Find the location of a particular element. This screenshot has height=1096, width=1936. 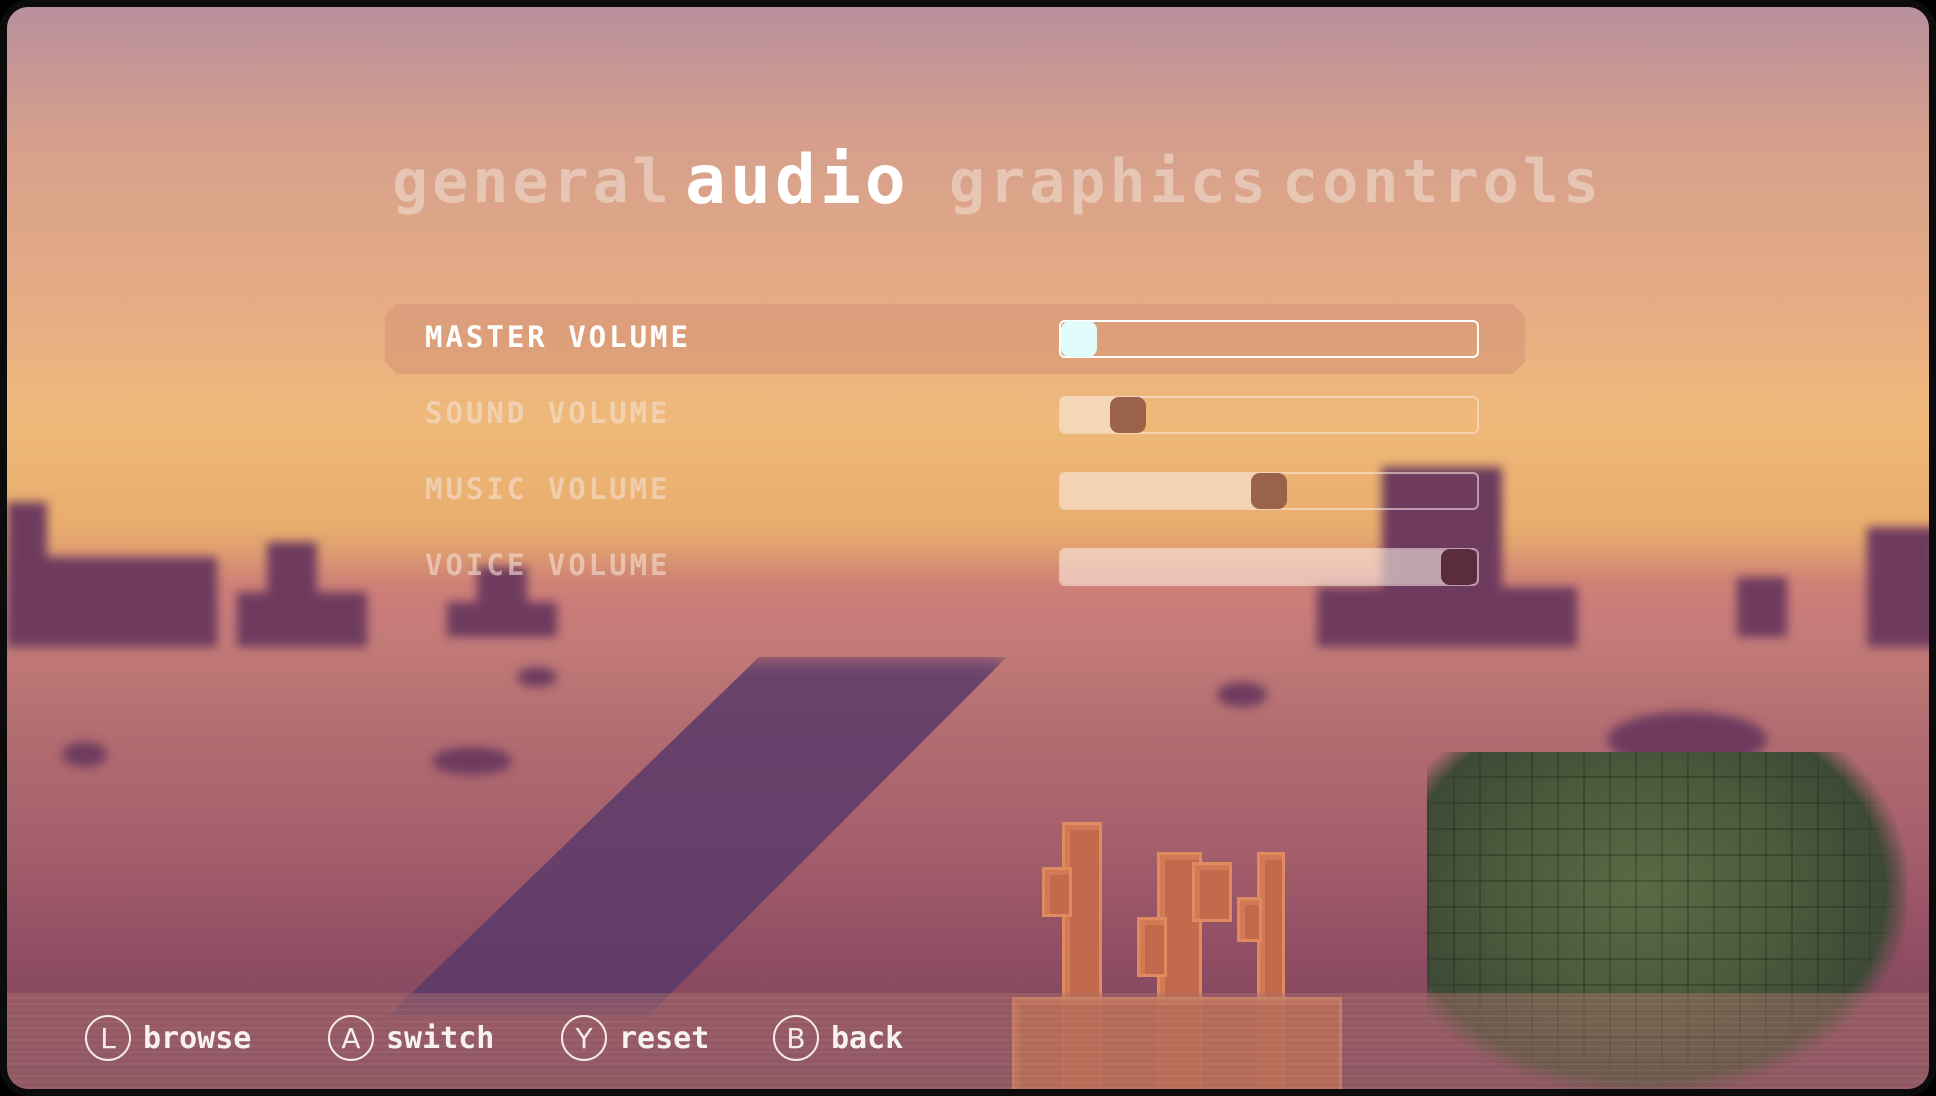

switch-hint: A switch is located at coordinates (411, 1038).